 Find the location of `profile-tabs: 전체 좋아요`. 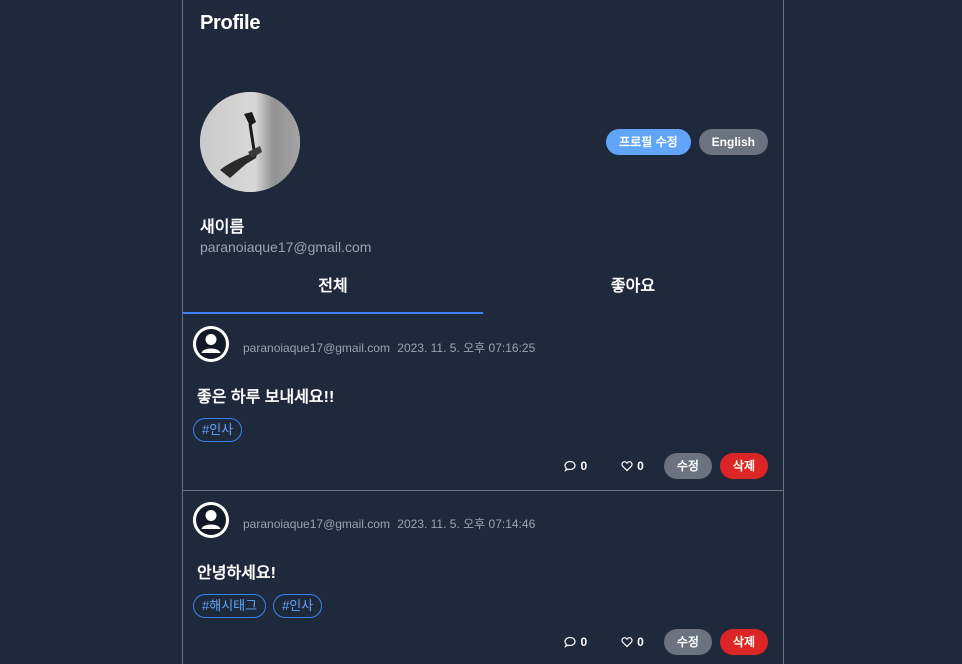

profile-tabs: 전체 좋아요 is located at coordinates (483, 290).